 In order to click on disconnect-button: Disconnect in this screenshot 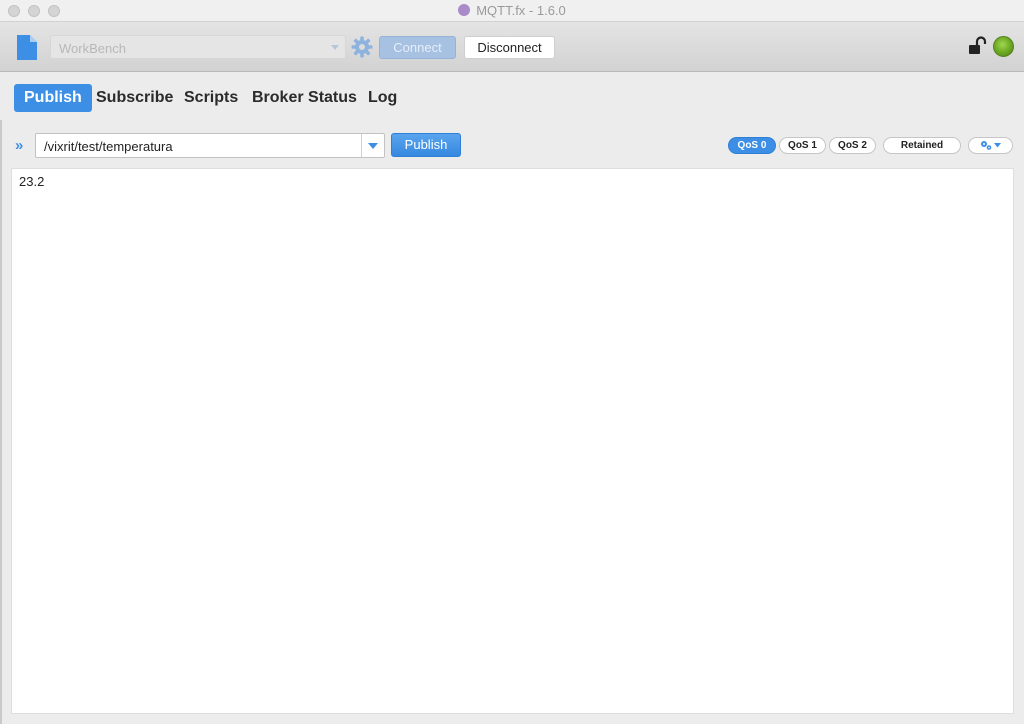, I will do `click(509, 47)`.